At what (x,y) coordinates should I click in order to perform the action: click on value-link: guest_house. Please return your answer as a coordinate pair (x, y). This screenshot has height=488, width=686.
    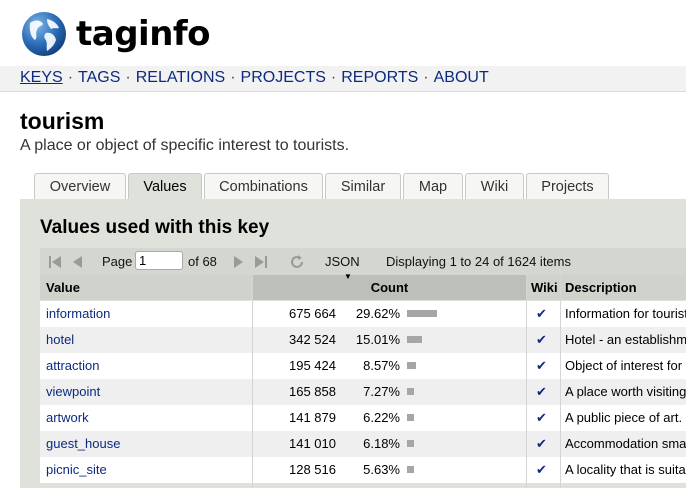
    Looking at the image, I should click on (146, 444).